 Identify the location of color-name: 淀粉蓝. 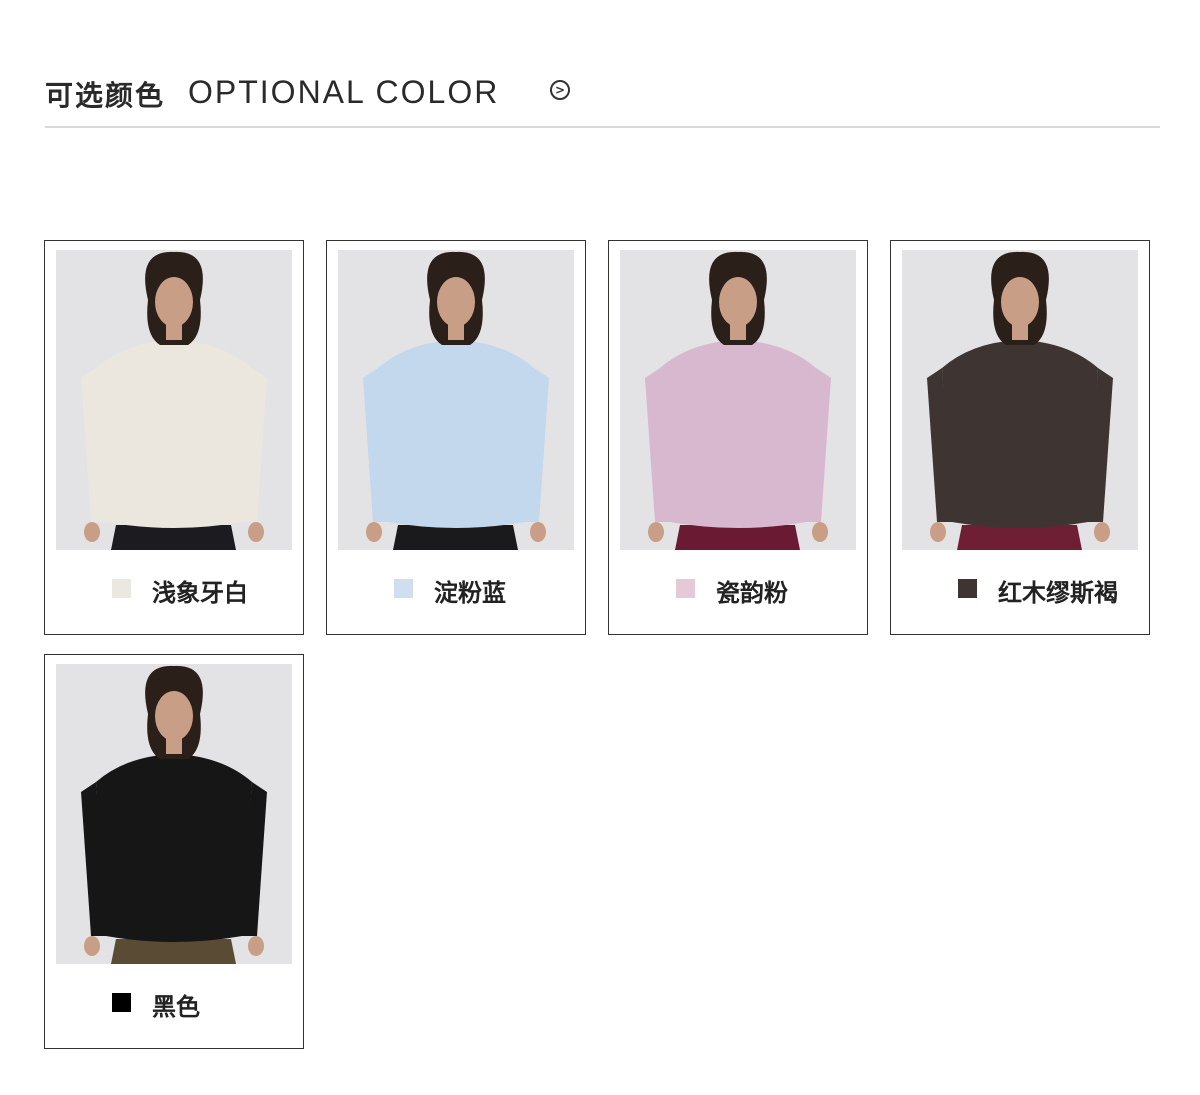
(470, 593).